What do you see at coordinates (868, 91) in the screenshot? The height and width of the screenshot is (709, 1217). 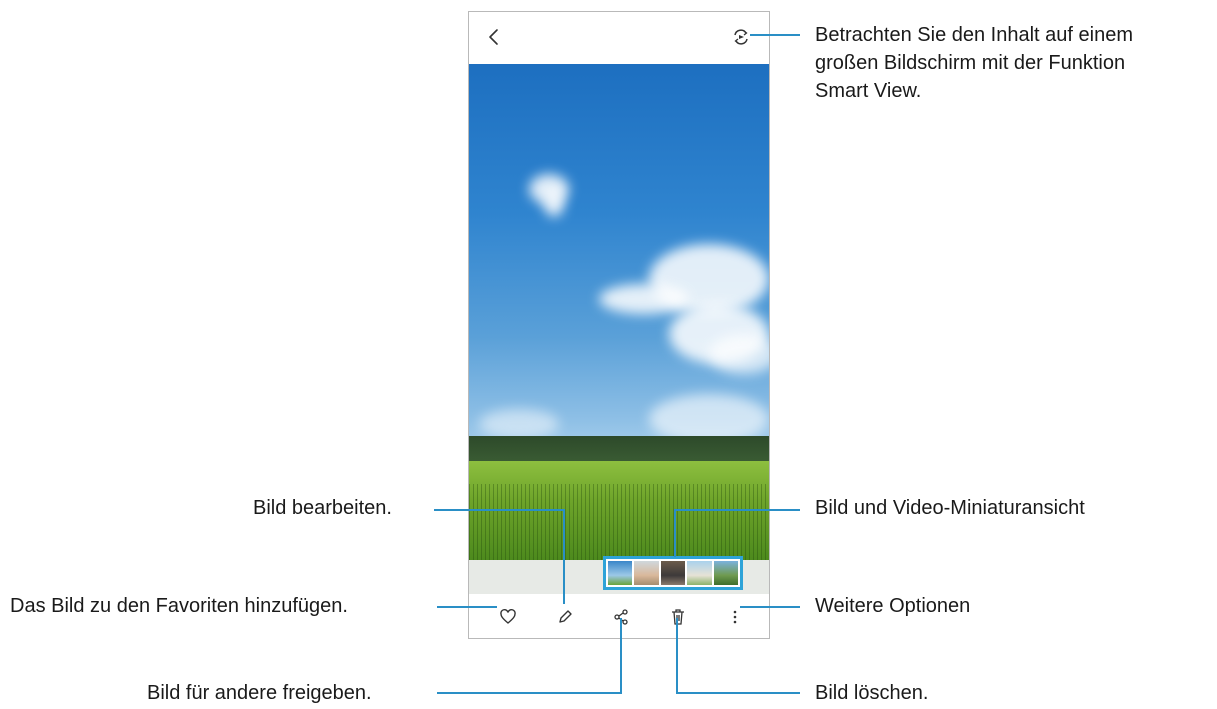 I see `callout-smart-view-line3: Smart View.` at bounding box center [868, 91].